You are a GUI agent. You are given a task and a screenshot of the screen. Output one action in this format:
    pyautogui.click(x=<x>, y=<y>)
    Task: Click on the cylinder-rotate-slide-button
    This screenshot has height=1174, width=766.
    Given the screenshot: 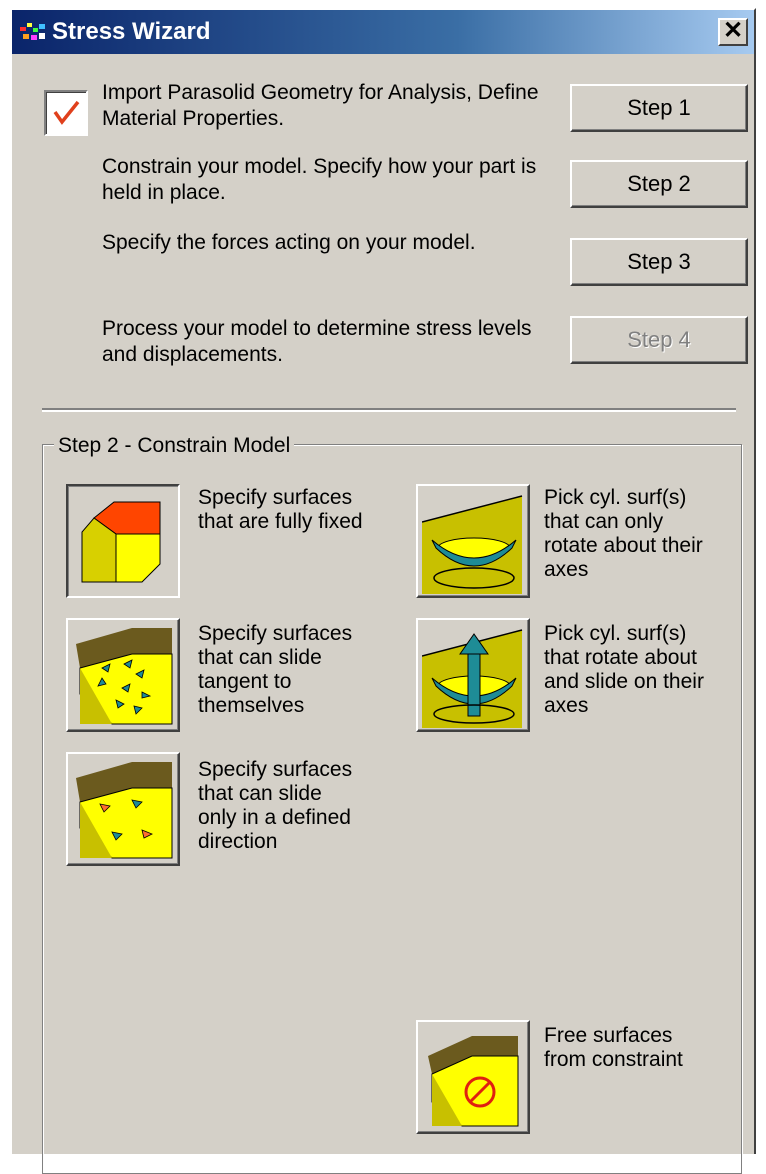 What is the action you would take?
    pyautogui.click(x=473, y=675)
    